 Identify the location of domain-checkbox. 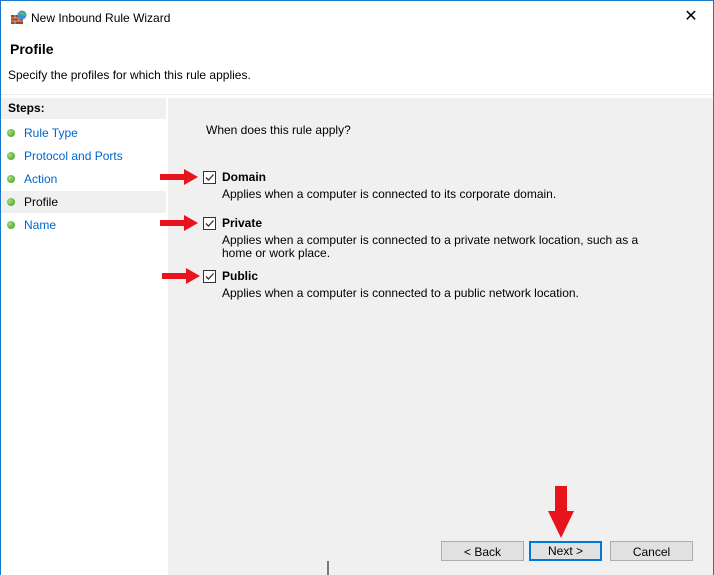
(209, 177).